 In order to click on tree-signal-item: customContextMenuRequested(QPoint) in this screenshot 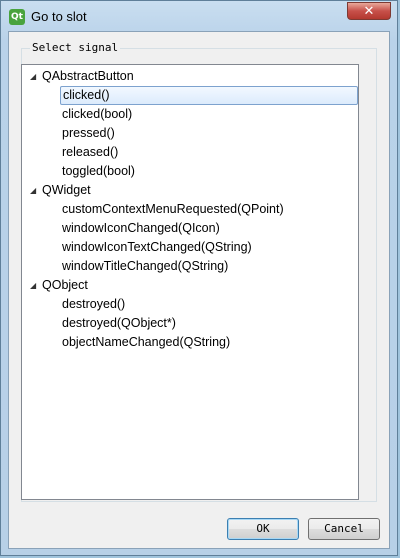, I will do `click(173, 209)`.